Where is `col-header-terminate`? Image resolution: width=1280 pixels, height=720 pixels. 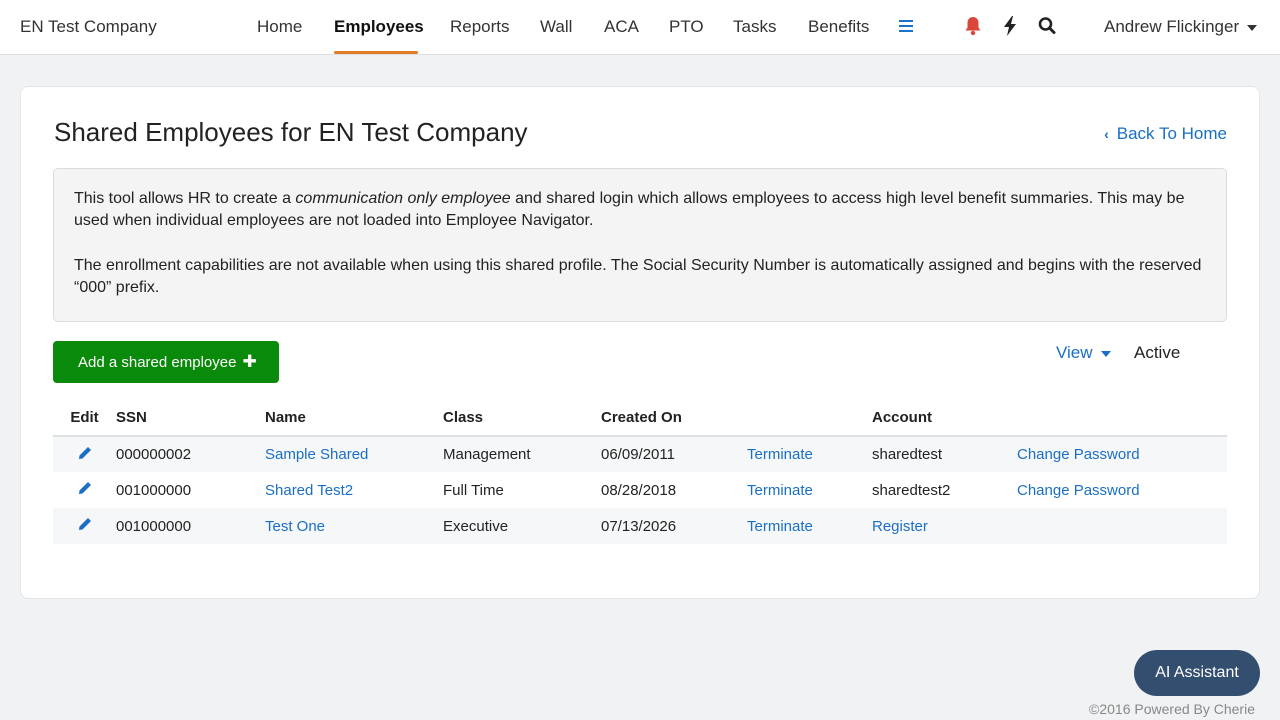 col-header-terminate is located at coordinates (809, 418).